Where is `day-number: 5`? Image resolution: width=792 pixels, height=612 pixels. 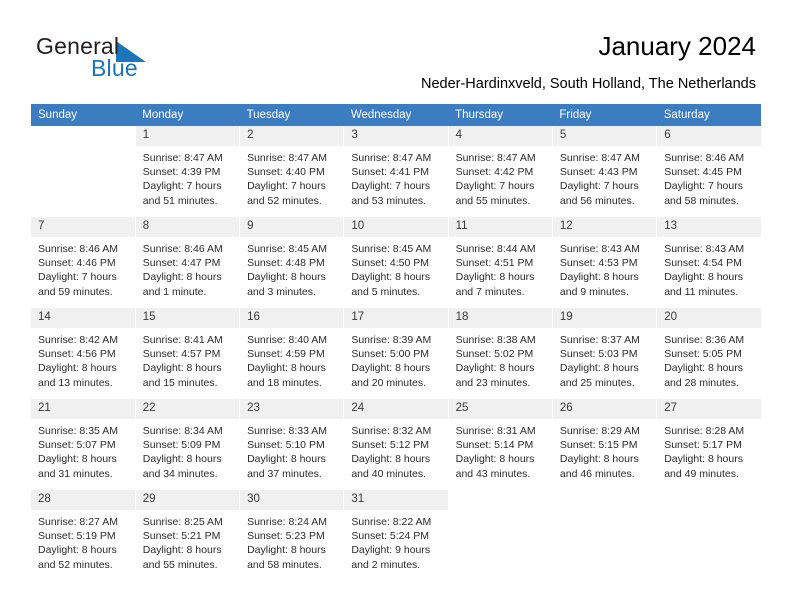 day-number: 5 is located at coordinates (604, 136).